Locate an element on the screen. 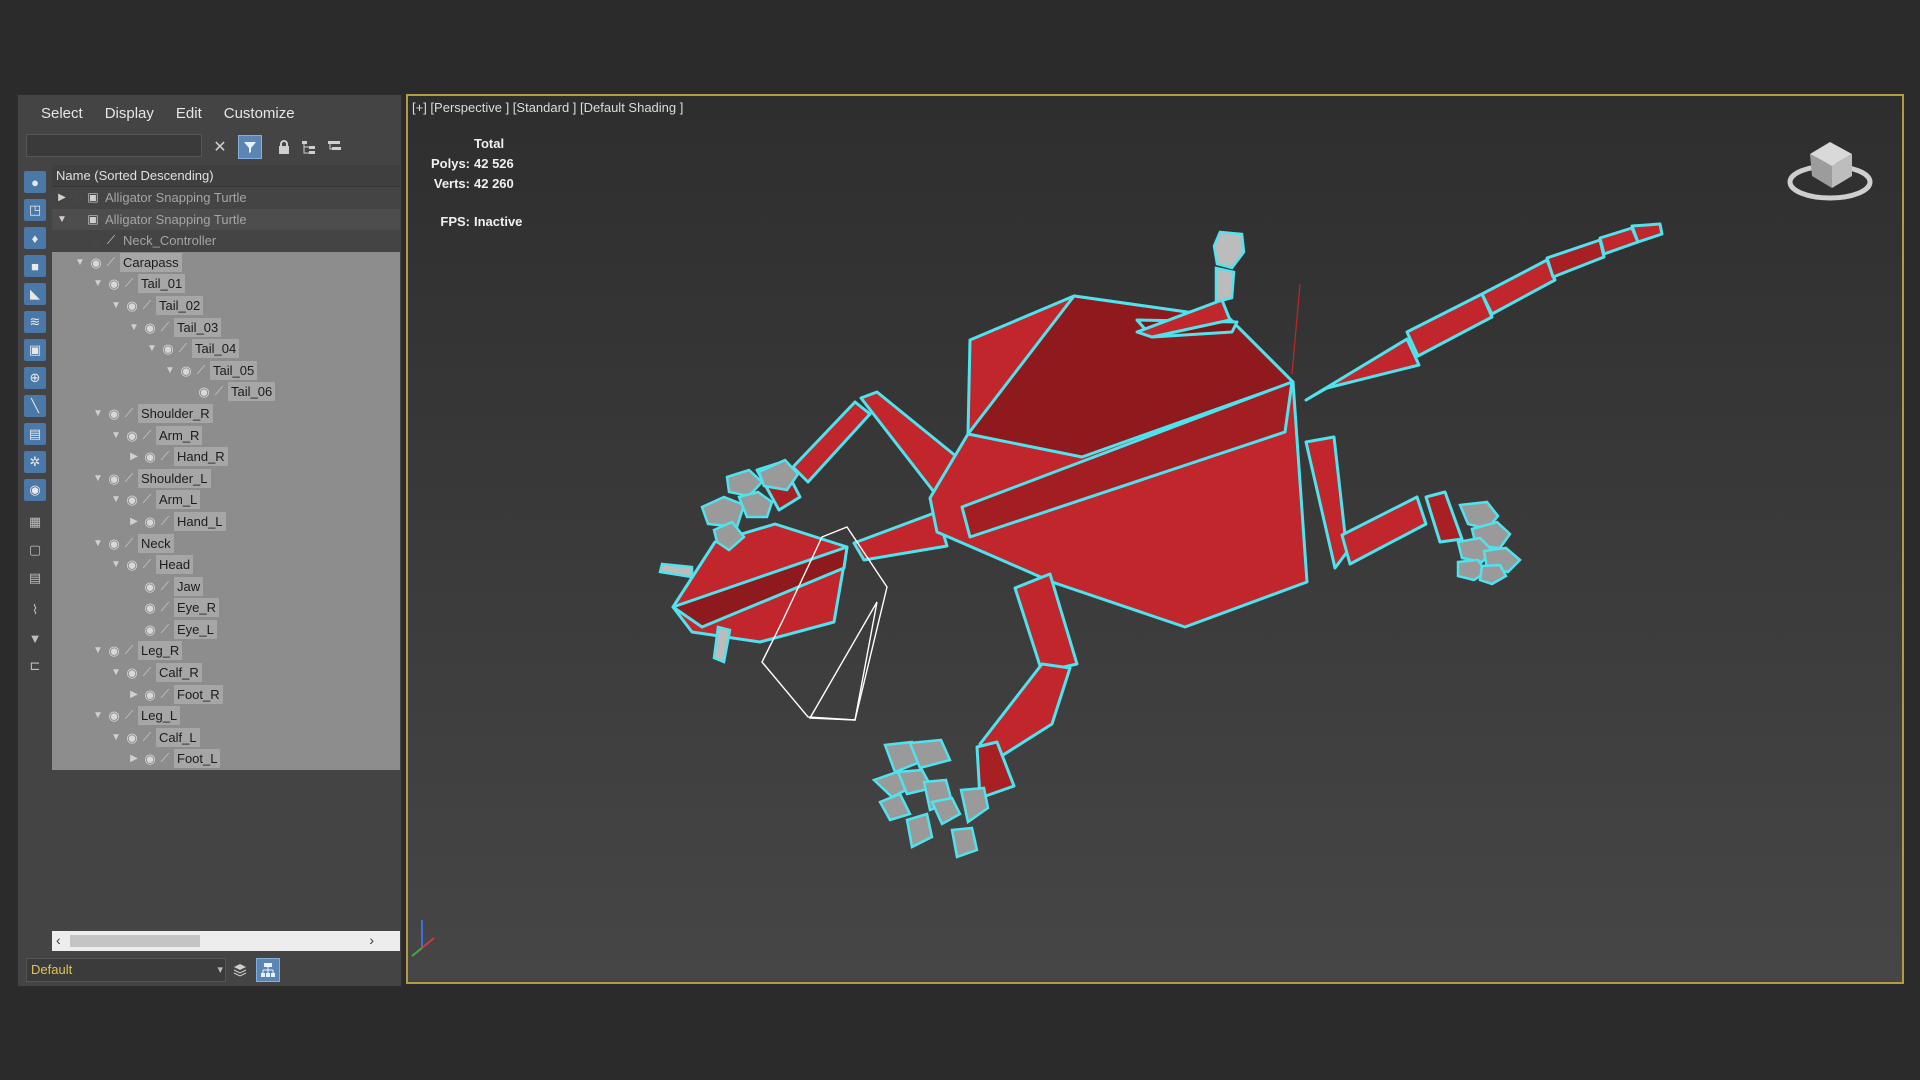  tree-row: ▼ ◉ ⟋ Carapass is located at coordinates (226, 262).